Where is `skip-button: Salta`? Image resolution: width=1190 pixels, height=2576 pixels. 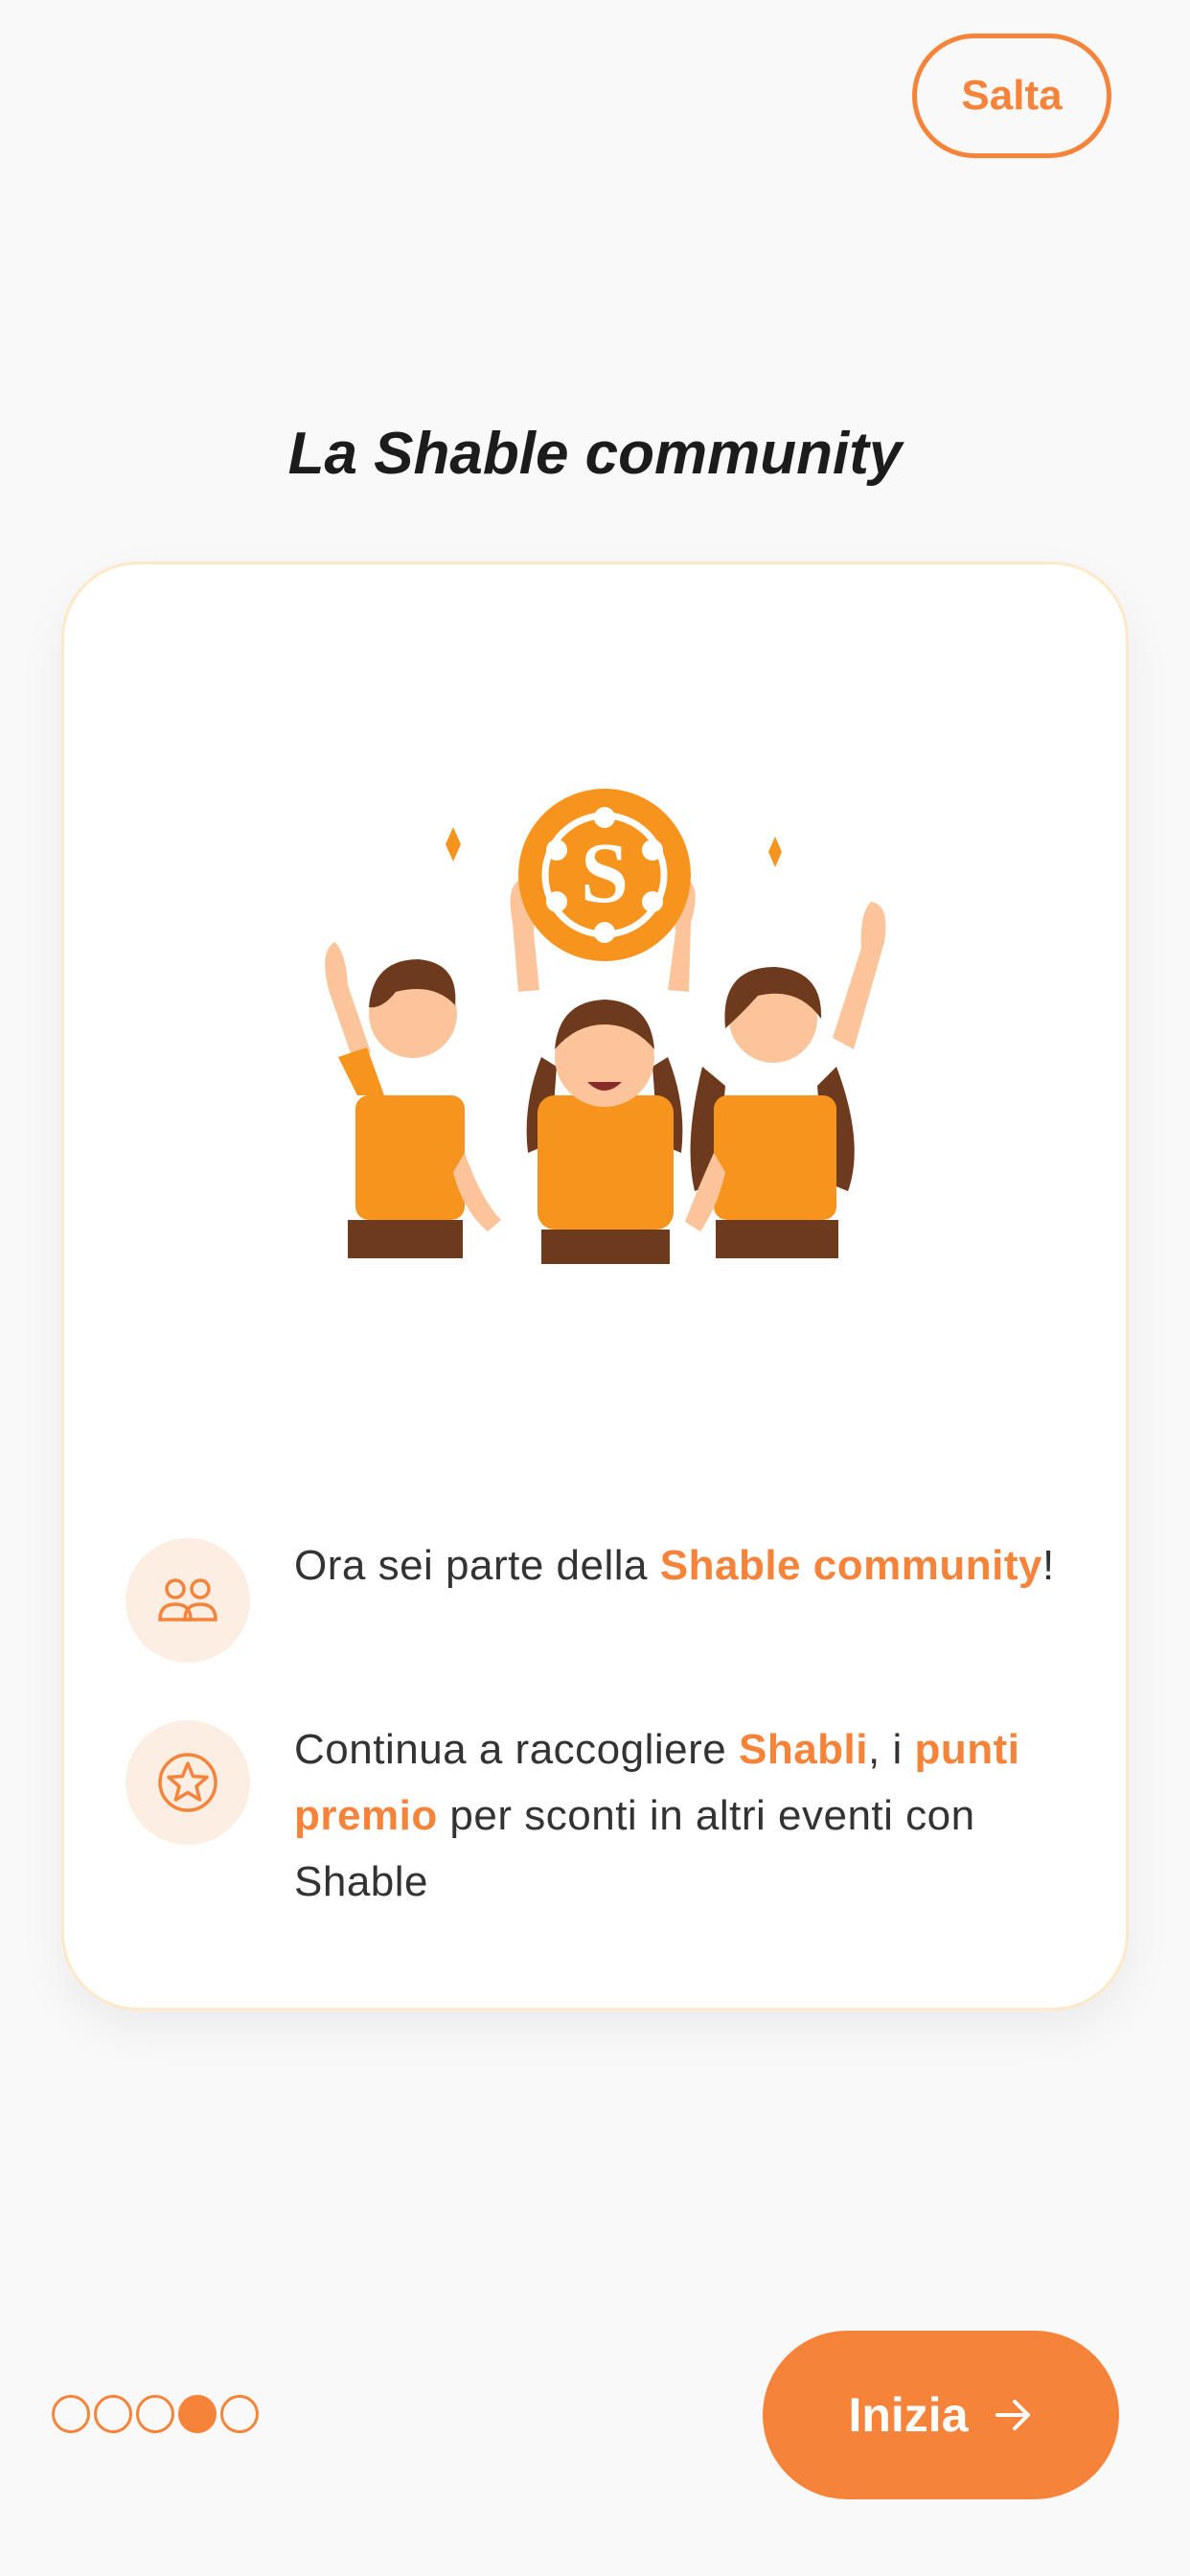
skip-button: Salta is located at coordinates (1012, 96).